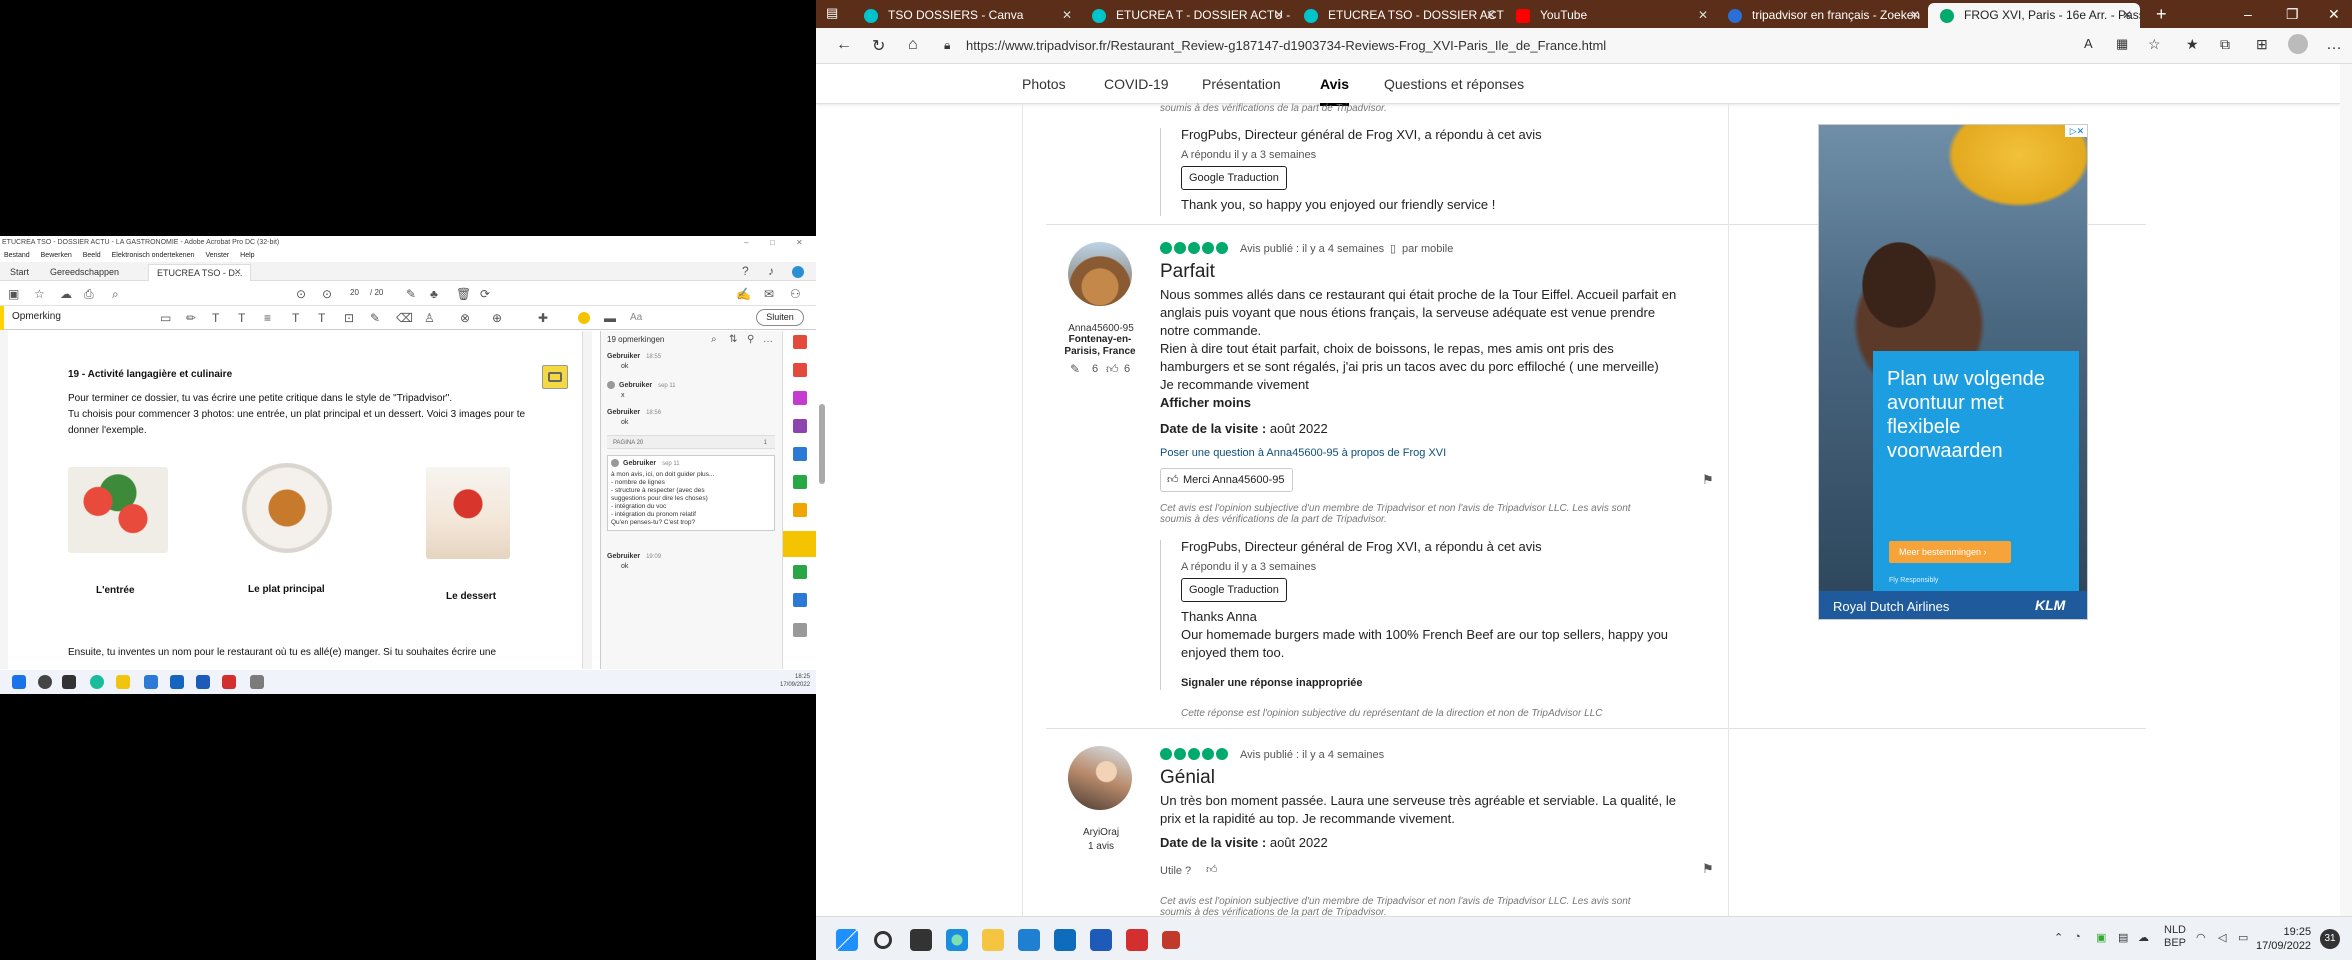  What do you see at coordinates (1044, 84) in the screenshot?
I see `subnav-photos: Photos` at bounding box center [1044, 84].